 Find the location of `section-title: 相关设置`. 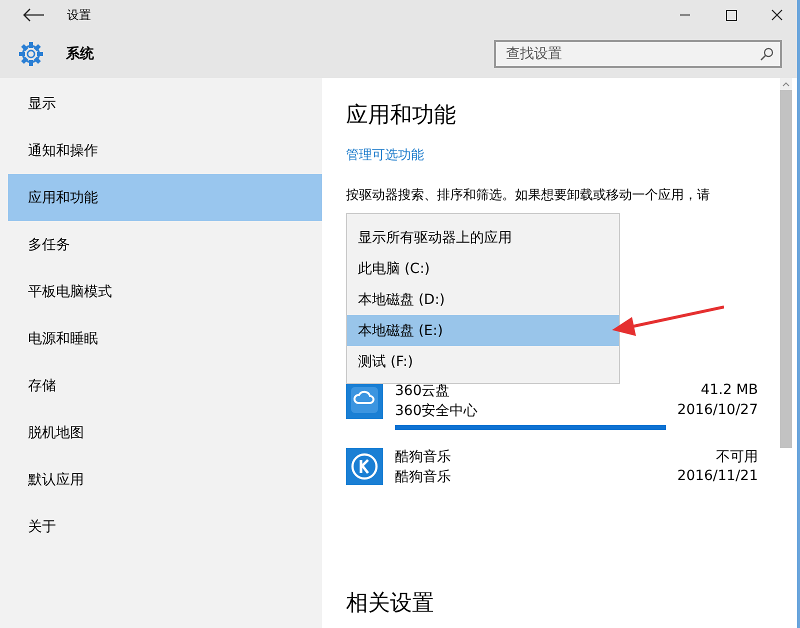

section-title: 相关设置 is located at coordinates (390, 604).